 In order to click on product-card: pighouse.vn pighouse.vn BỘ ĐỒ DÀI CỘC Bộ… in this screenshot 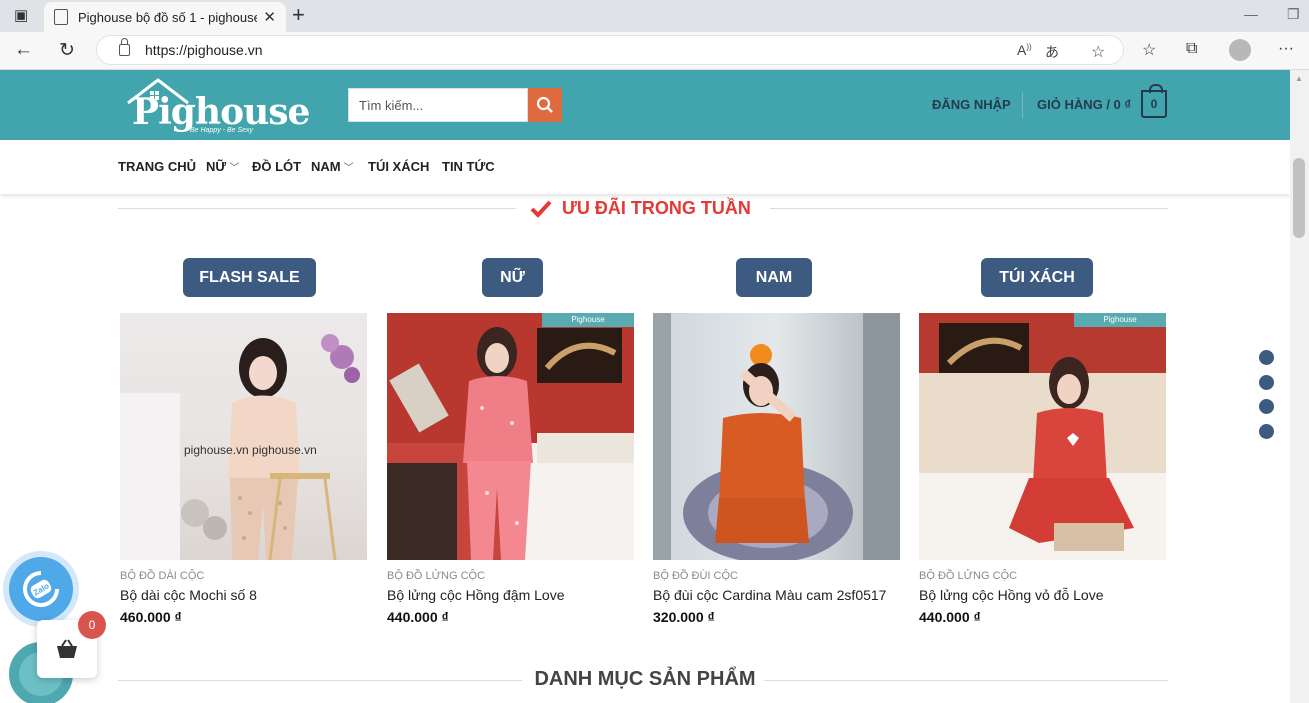, I will do `click(243, 469)`.